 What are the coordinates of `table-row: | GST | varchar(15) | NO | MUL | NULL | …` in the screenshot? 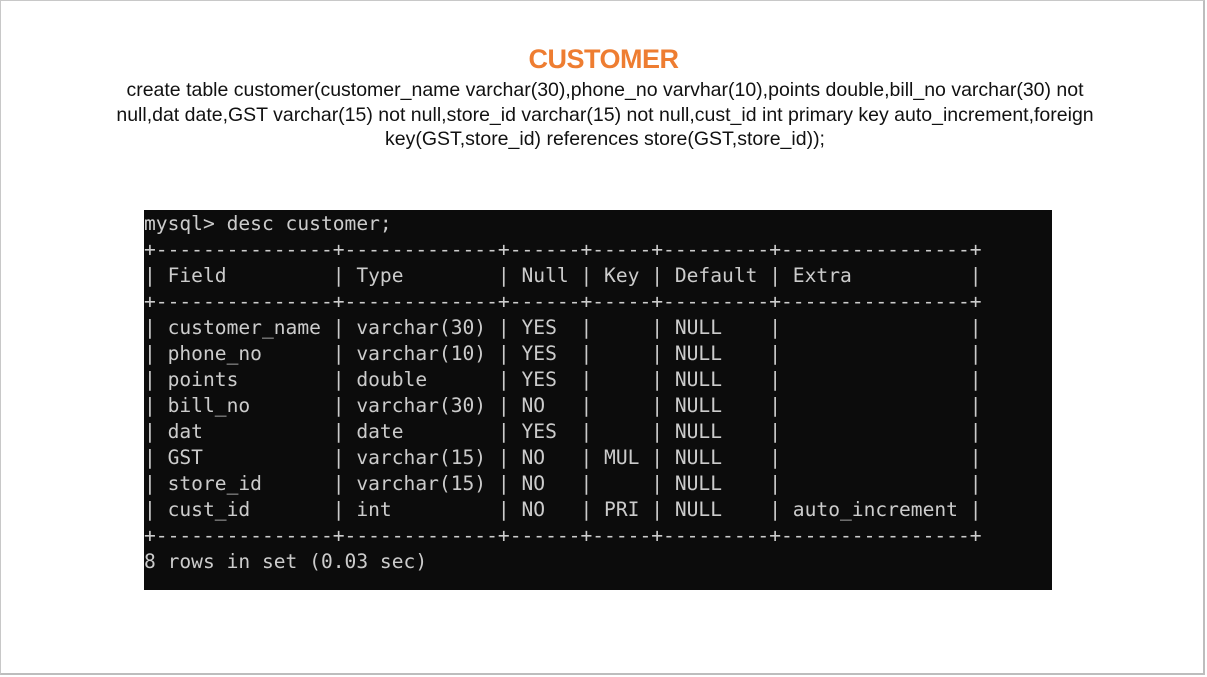 It's located at (563, 457).